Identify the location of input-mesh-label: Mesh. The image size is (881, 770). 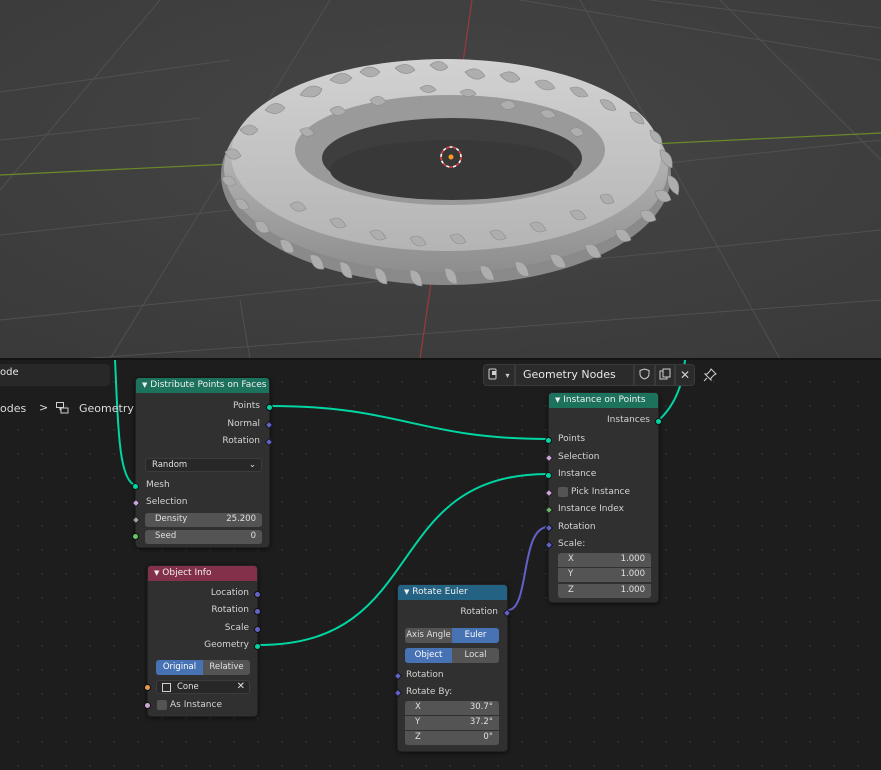
(158, 485).